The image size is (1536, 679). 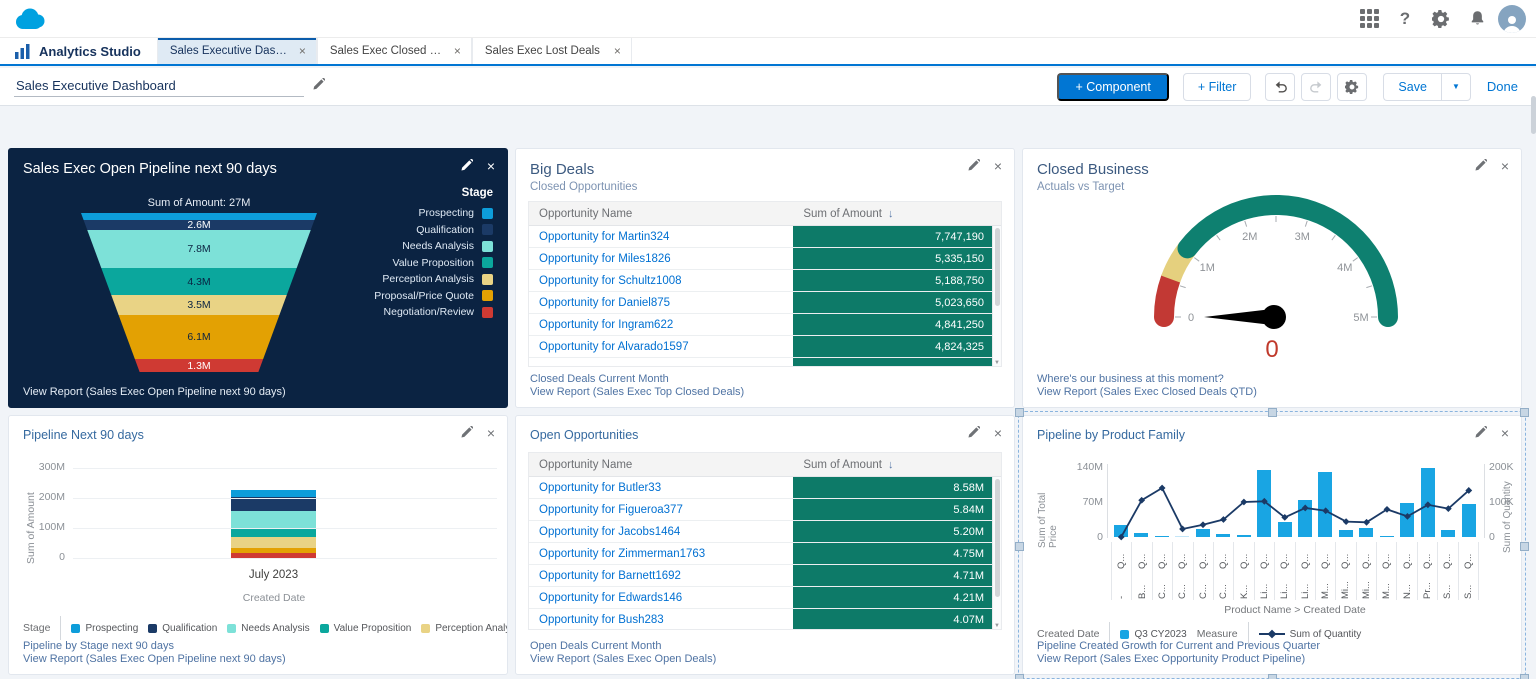 I want to click on dashboard-title-input: Sales Executive Dashboard, so click(x=159, y=86).